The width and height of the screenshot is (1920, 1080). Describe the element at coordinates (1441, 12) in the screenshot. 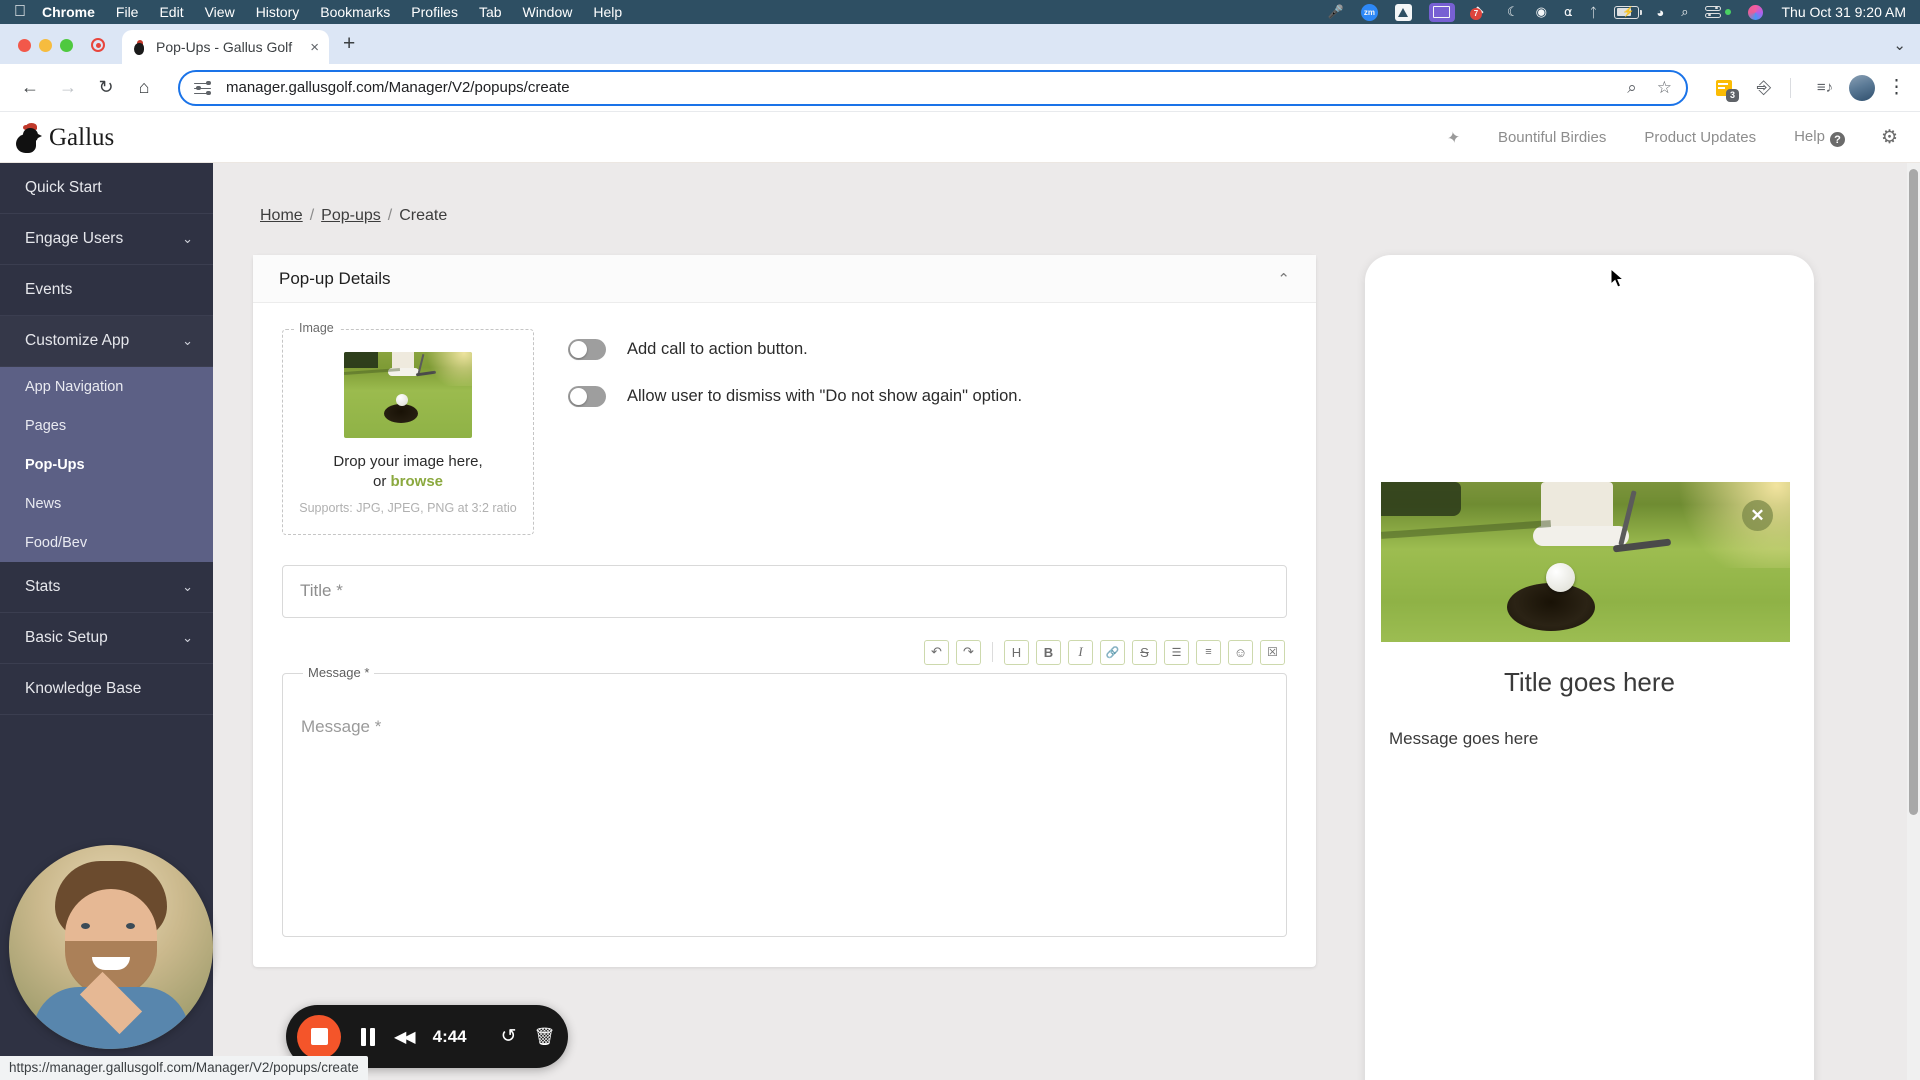

I see `screen-share-icon` at that location.